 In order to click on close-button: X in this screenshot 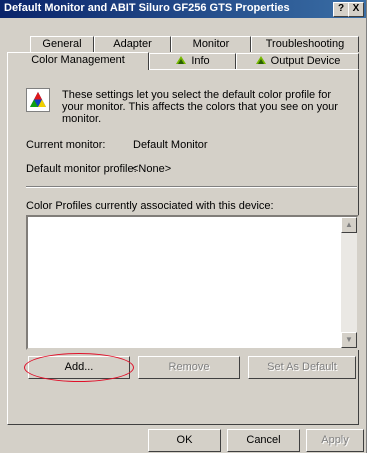, I will do `click(356, 9)`.